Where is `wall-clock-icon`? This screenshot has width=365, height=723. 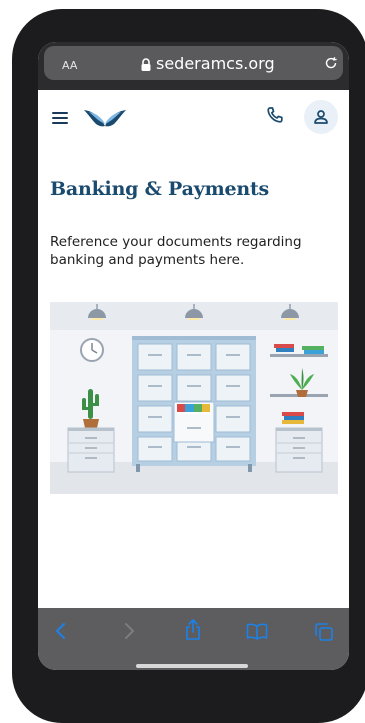
wall-clock-icon is located at coordinates (92, 350).